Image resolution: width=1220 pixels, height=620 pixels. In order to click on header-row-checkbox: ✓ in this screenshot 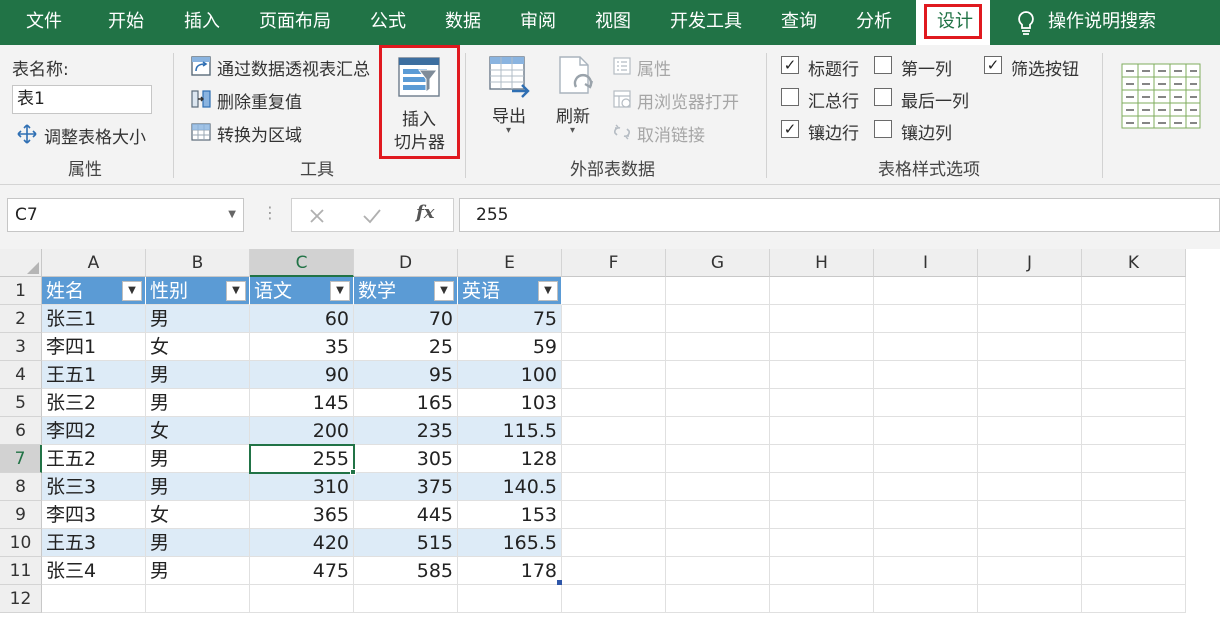, I will do `click(790, 65)`.